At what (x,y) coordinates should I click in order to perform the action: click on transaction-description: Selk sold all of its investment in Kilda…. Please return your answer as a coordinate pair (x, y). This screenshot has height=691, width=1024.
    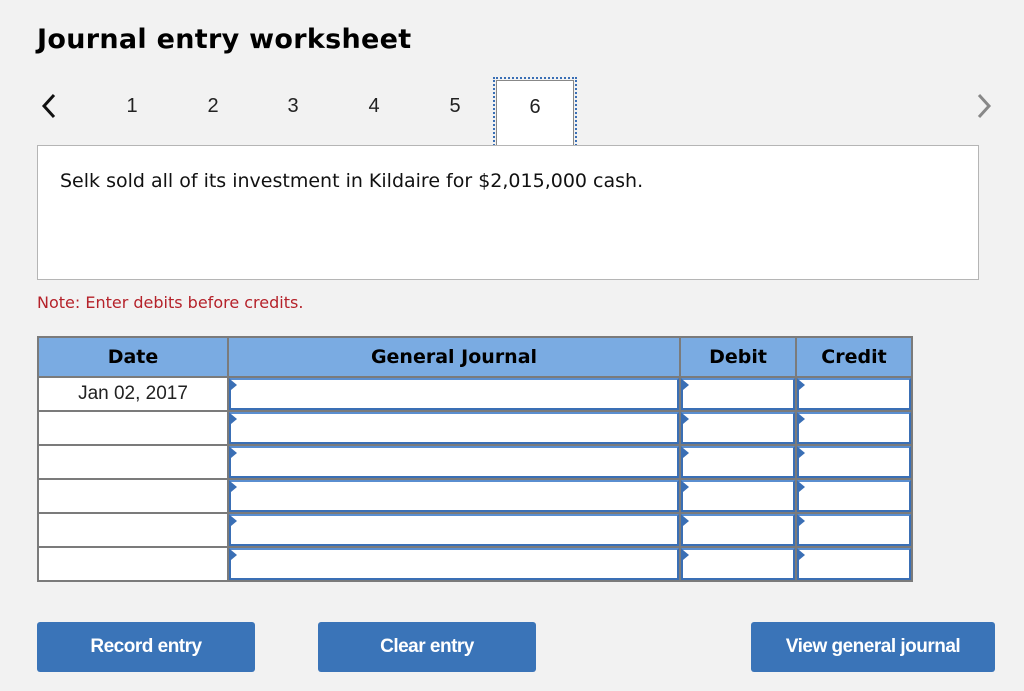
    Looking at the image, I should click on (352, 181).